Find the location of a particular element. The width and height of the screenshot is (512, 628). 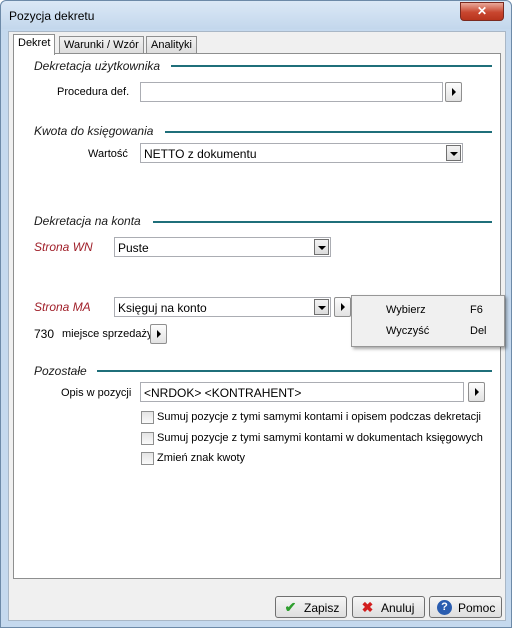

opis-input: <NRDOK> <KONTRAHENT> is located at coordinates (302, 392).